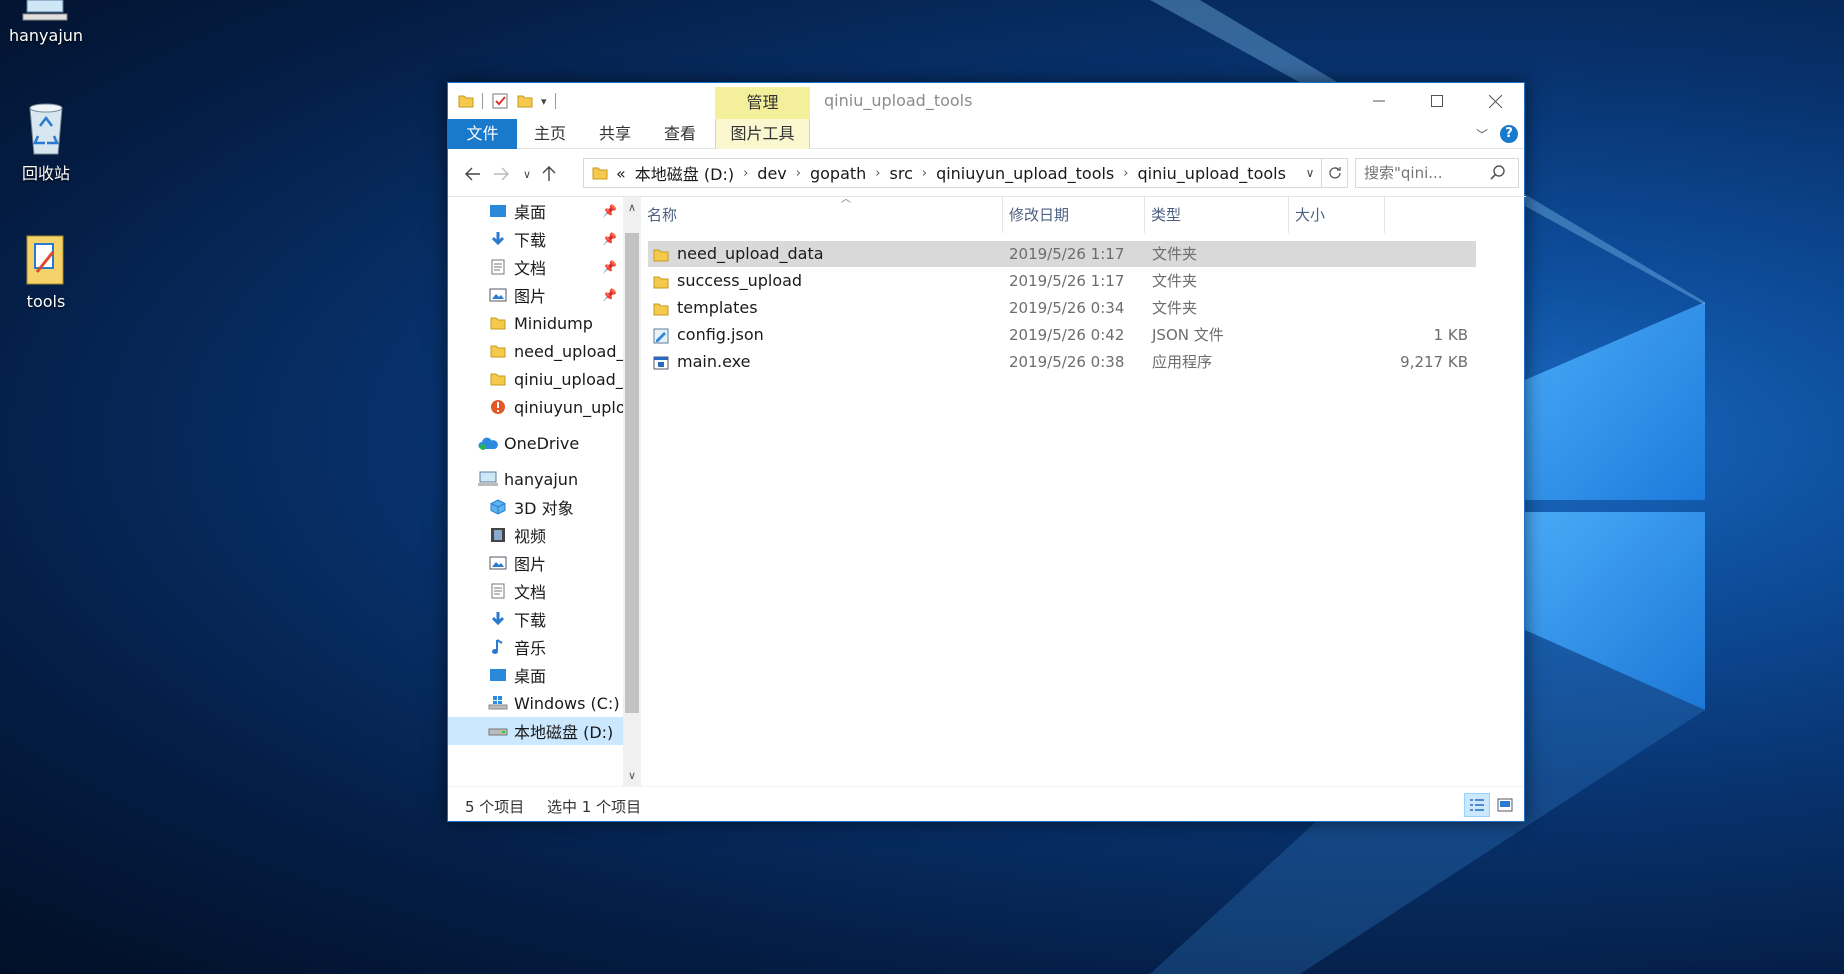  I want to click on nav-item-drive-d: 本地磁盘 (D:), so click(535, 731).